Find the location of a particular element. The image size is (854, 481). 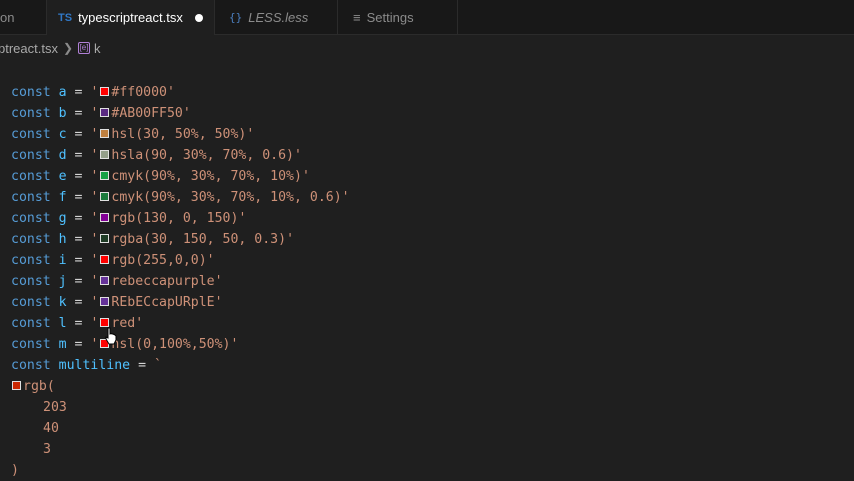

color-string: rgb( is located at coordinates (39, 386).